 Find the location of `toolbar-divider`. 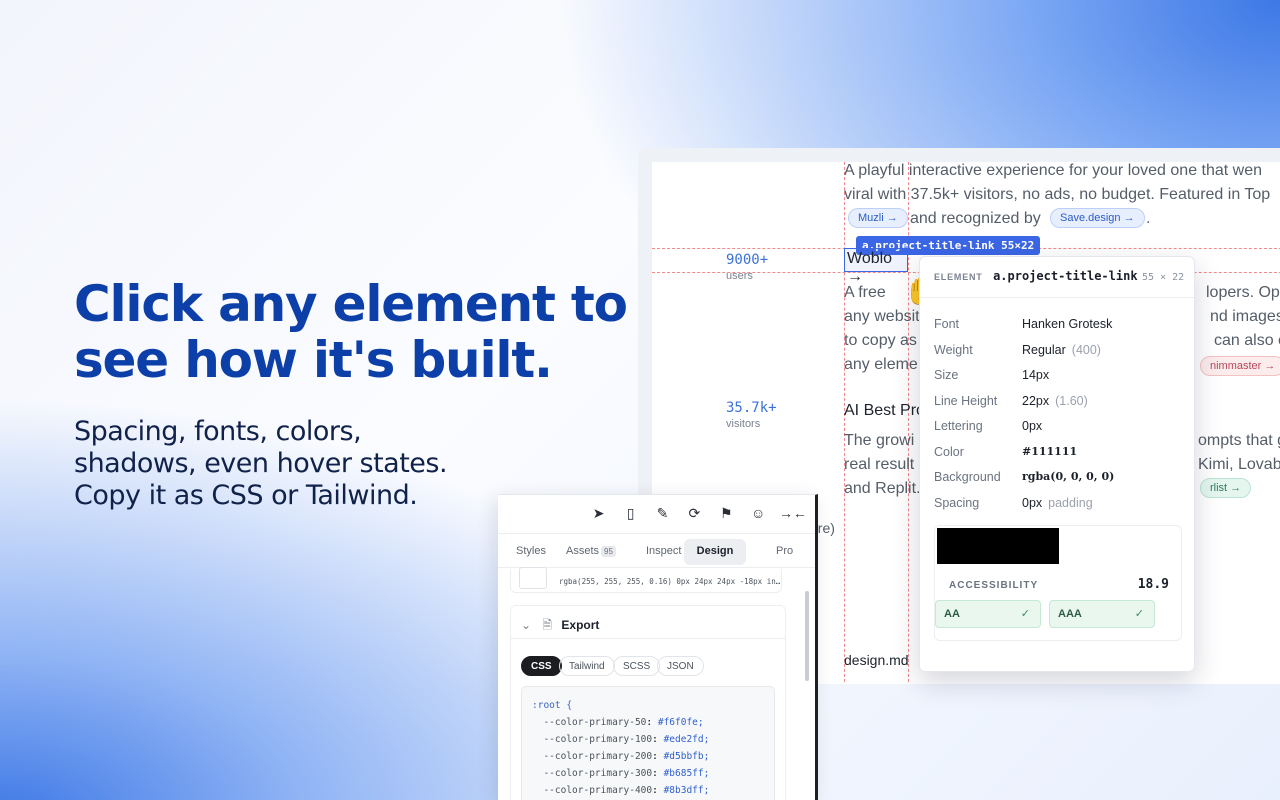

toolbar-divider is located at coordinates (656, 533).